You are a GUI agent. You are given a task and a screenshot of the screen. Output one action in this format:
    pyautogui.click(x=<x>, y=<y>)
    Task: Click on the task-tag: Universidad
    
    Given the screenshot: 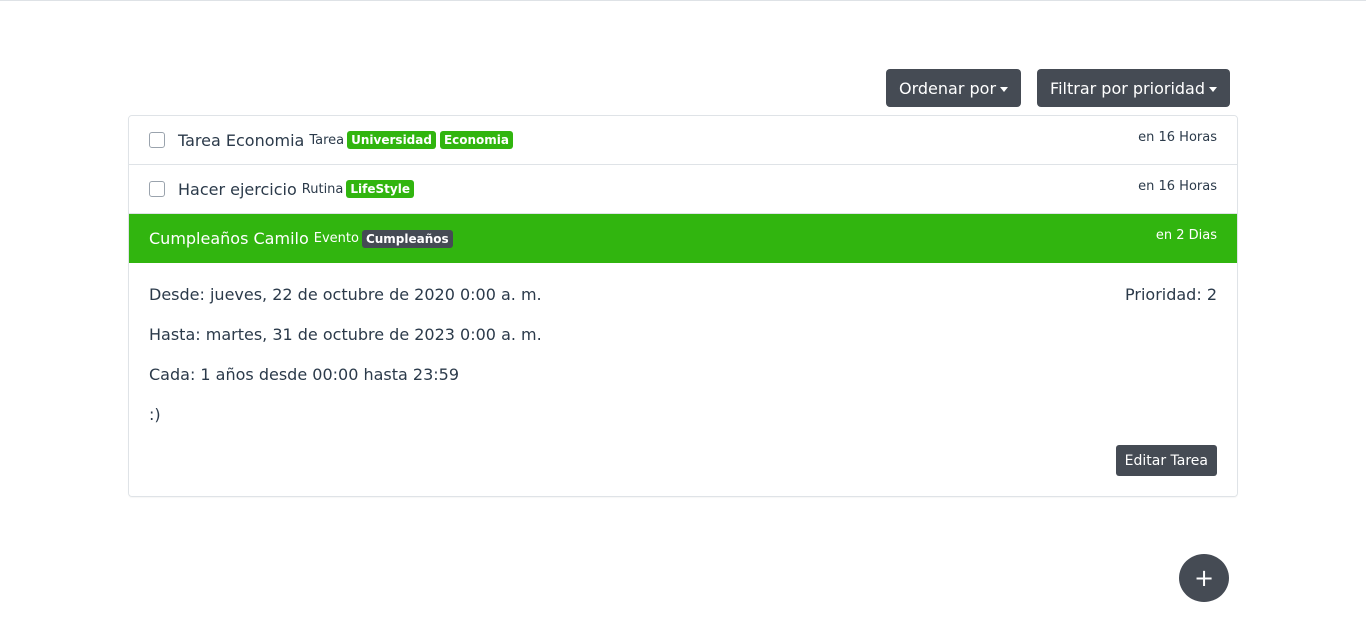 What is the action you would take?
    pyautogui.click(x=391, y=140)
    